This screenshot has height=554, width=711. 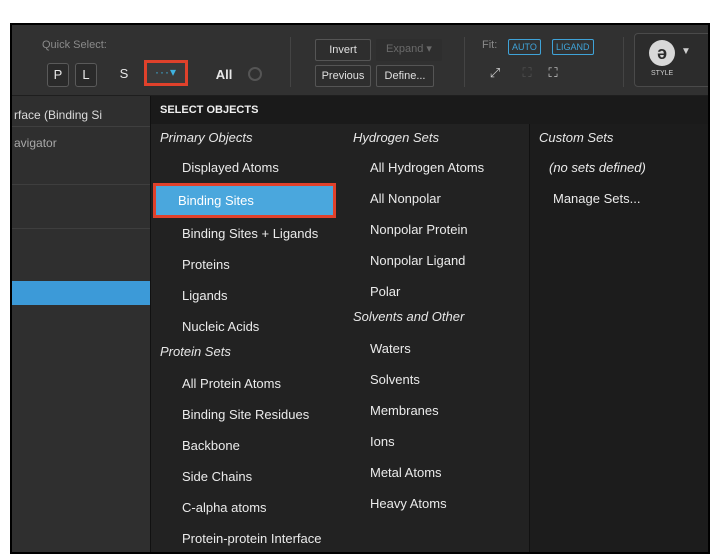 What do you see at coordinates (195, 351) in the screenshot?
I see `protein-sets-heading: Protein Sets` at bounding box center [195, 351].